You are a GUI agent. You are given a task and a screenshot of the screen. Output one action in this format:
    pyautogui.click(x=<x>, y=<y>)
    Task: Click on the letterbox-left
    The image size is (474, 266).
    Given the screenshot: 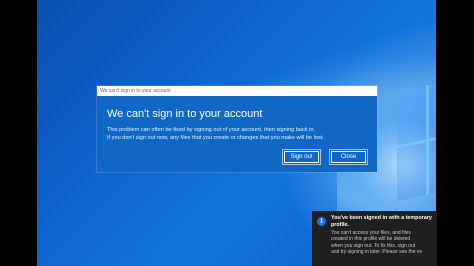 What is the action you would take?
    pyautogui.click(x=18, y=133)
    